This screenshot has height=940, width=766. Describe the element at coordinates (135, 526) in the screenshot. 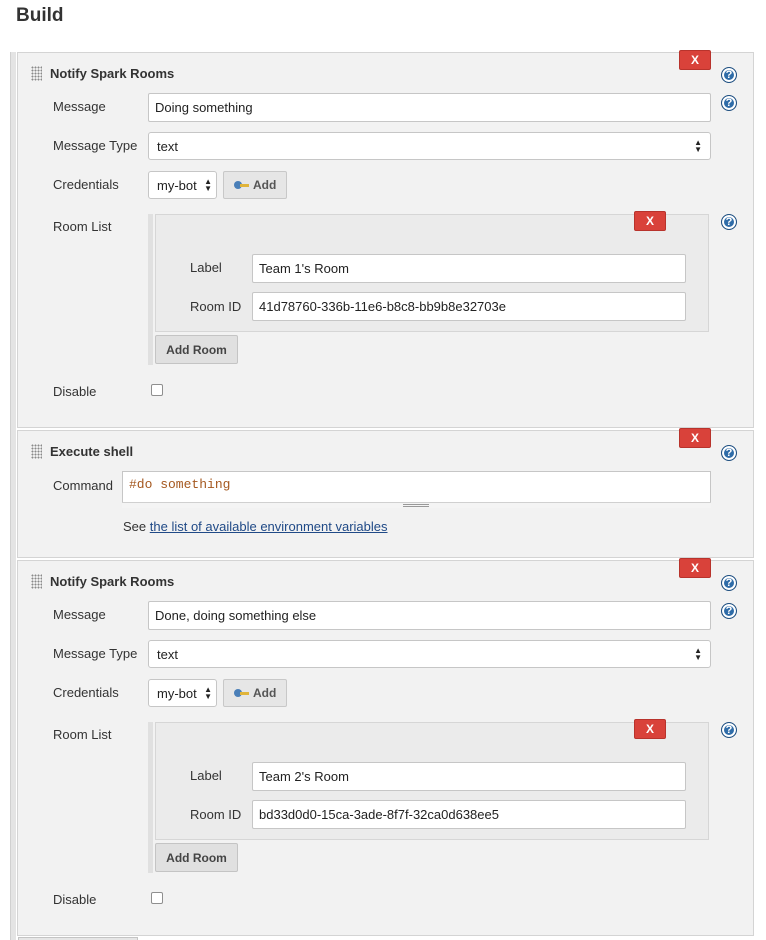

I see `see-prefix: See` at that location.